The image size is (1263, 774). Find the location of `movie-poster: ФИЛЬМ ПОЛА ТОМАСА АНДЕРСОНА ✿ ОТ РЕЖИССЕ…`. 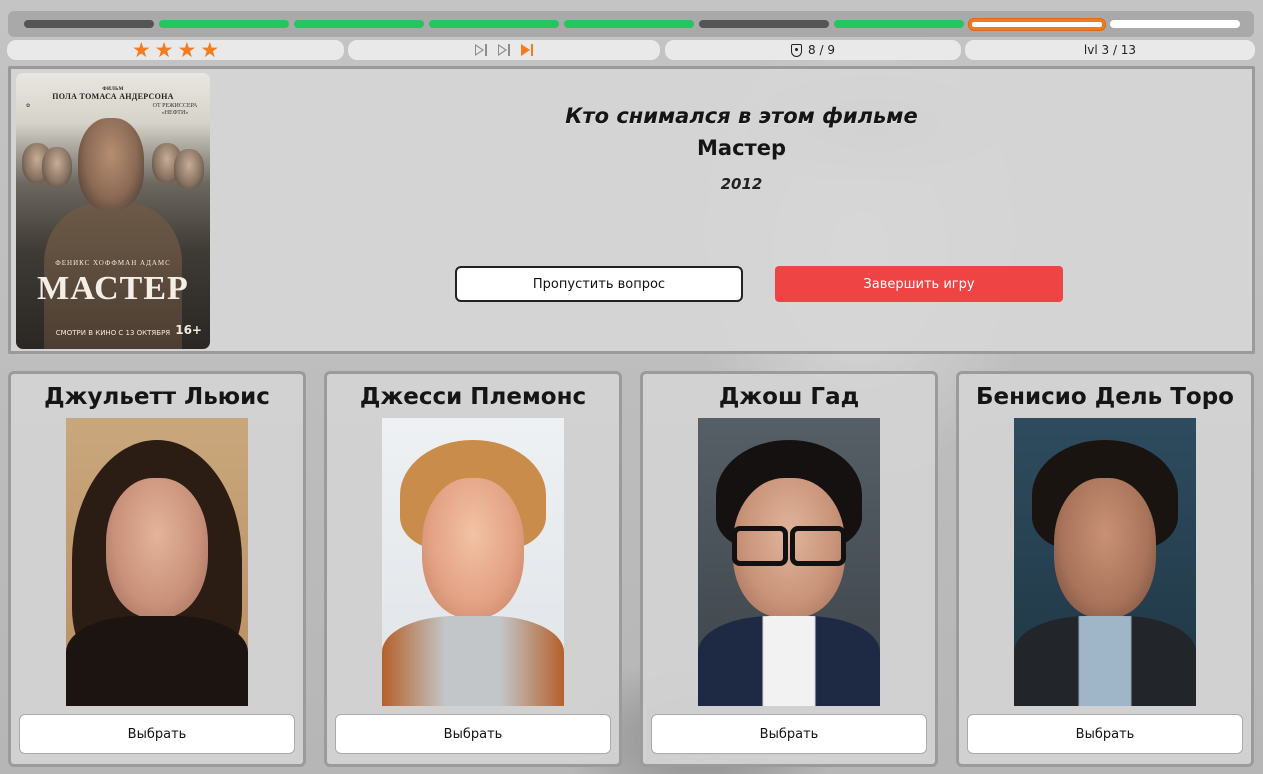

movie-poster: ФИЛЬМ ПОЛА ТОМАСА АНДЕРСОНА ✿ ОТ РЕЖИССЕ… is located at coordinates (113, 211).